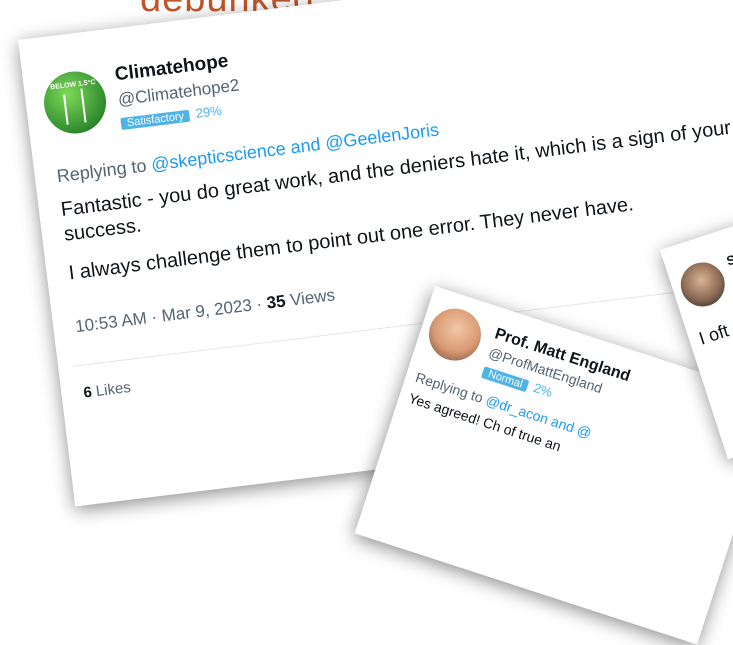 The image size is (733, 645). Describe the element at coordinates (310, 298) in the screenshot. I see `views-label: Views` at that location.